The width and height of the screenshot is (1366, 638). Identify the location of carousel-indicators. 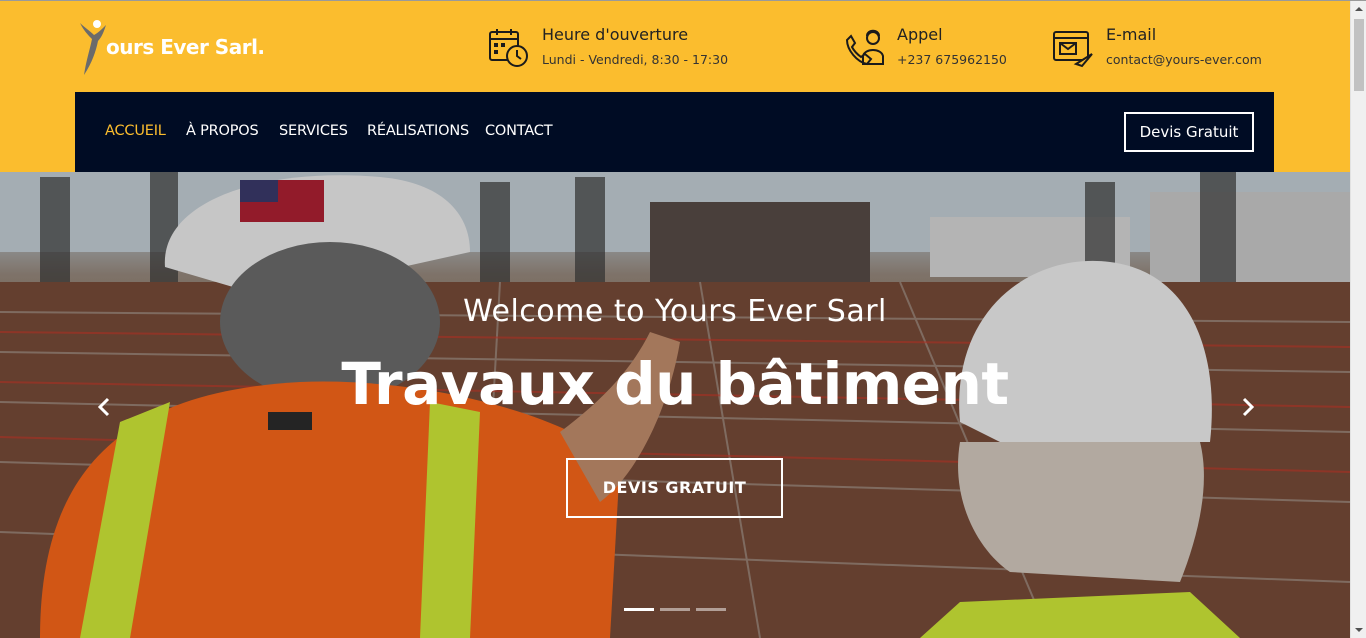
(679, 610).